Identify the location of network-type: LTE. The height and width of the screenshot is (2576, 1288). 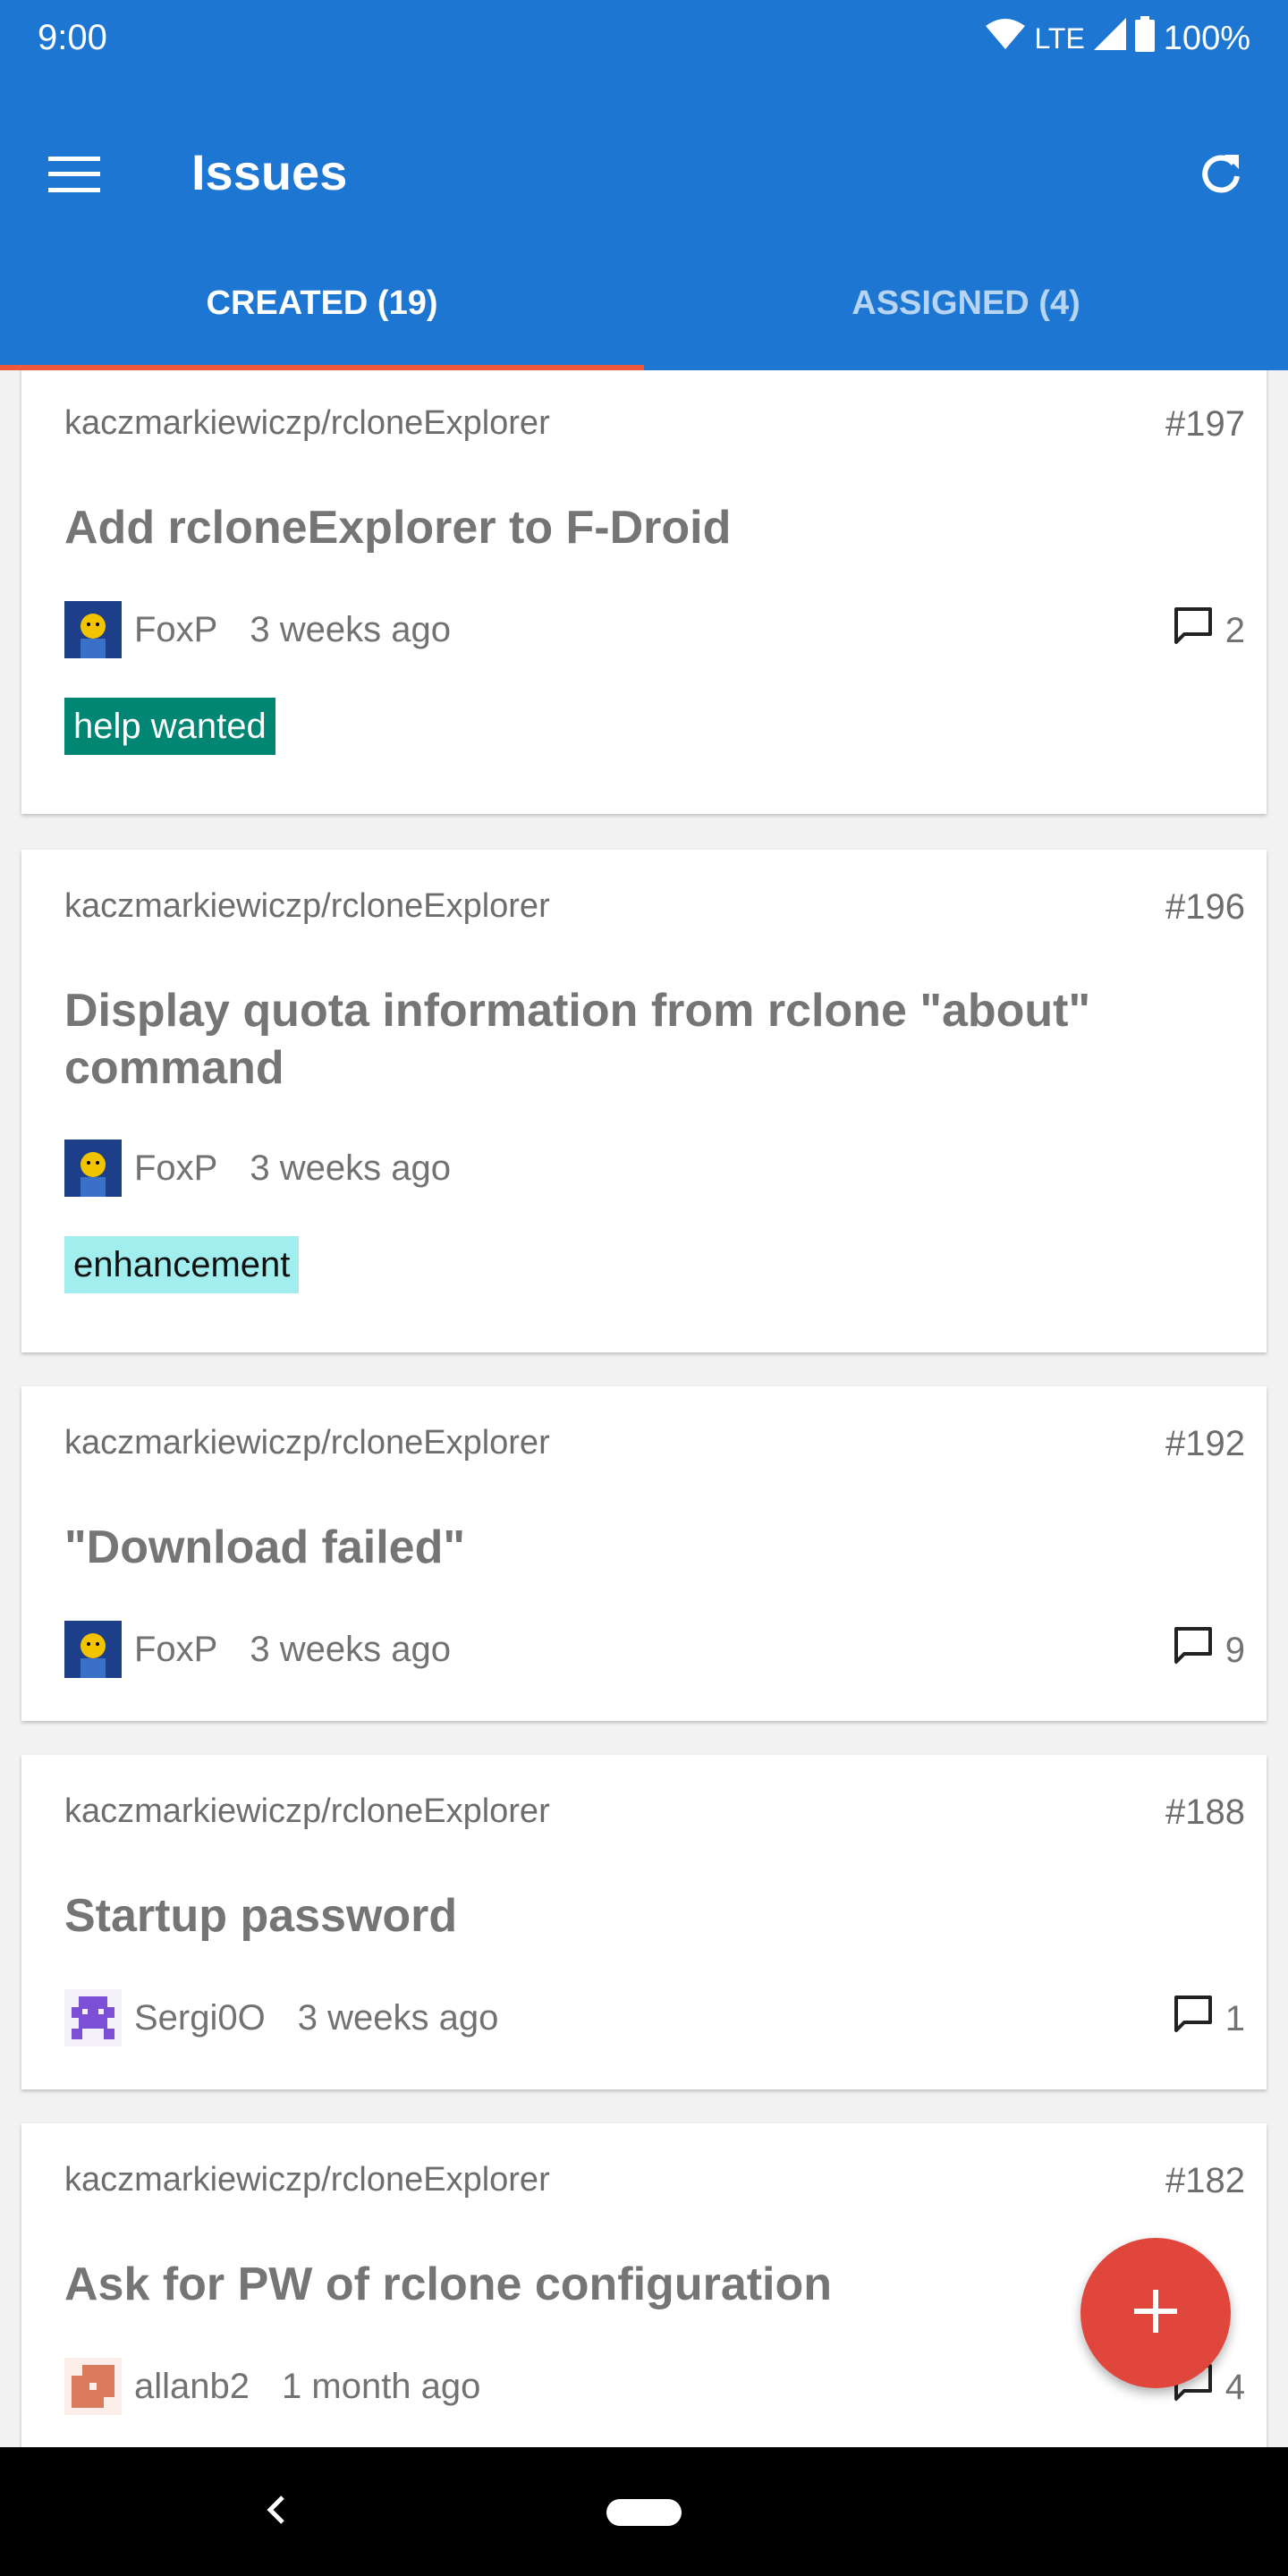
(1059, 38).